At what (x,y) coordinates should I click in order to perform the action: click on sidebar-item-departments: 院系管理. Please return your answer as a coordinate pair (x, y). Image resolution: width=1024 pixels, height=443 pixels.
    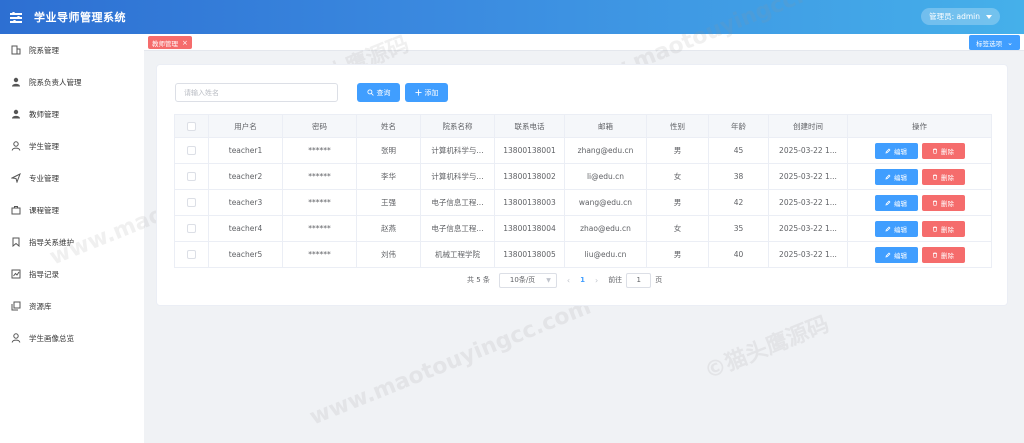
    Looking at the image, I should click on (72, 50).